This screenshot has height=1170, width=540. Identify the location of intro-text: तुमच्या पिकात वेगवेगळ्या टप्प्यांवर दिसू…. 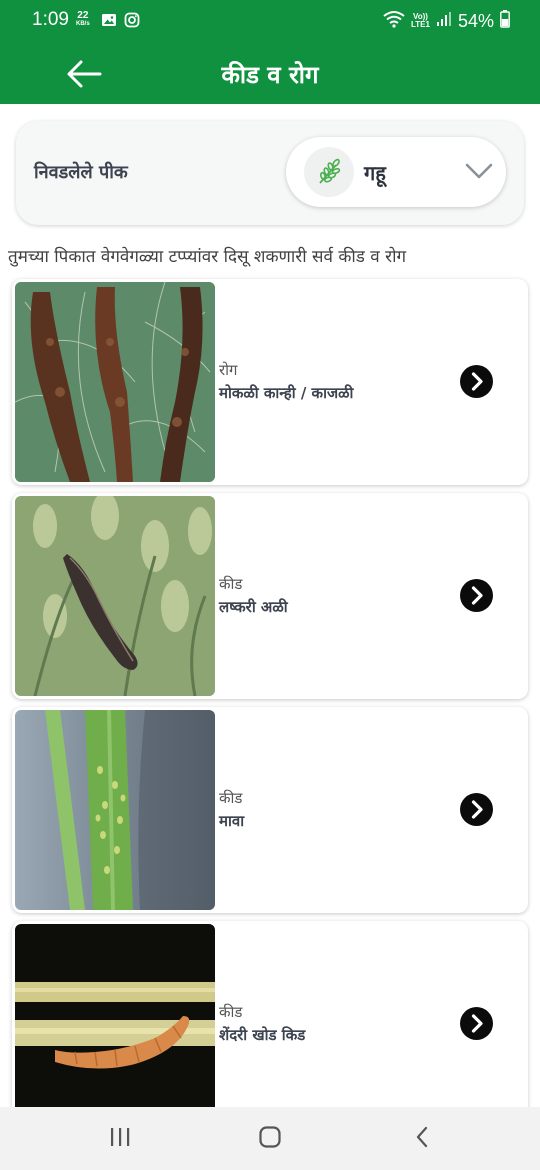
(207, 257).